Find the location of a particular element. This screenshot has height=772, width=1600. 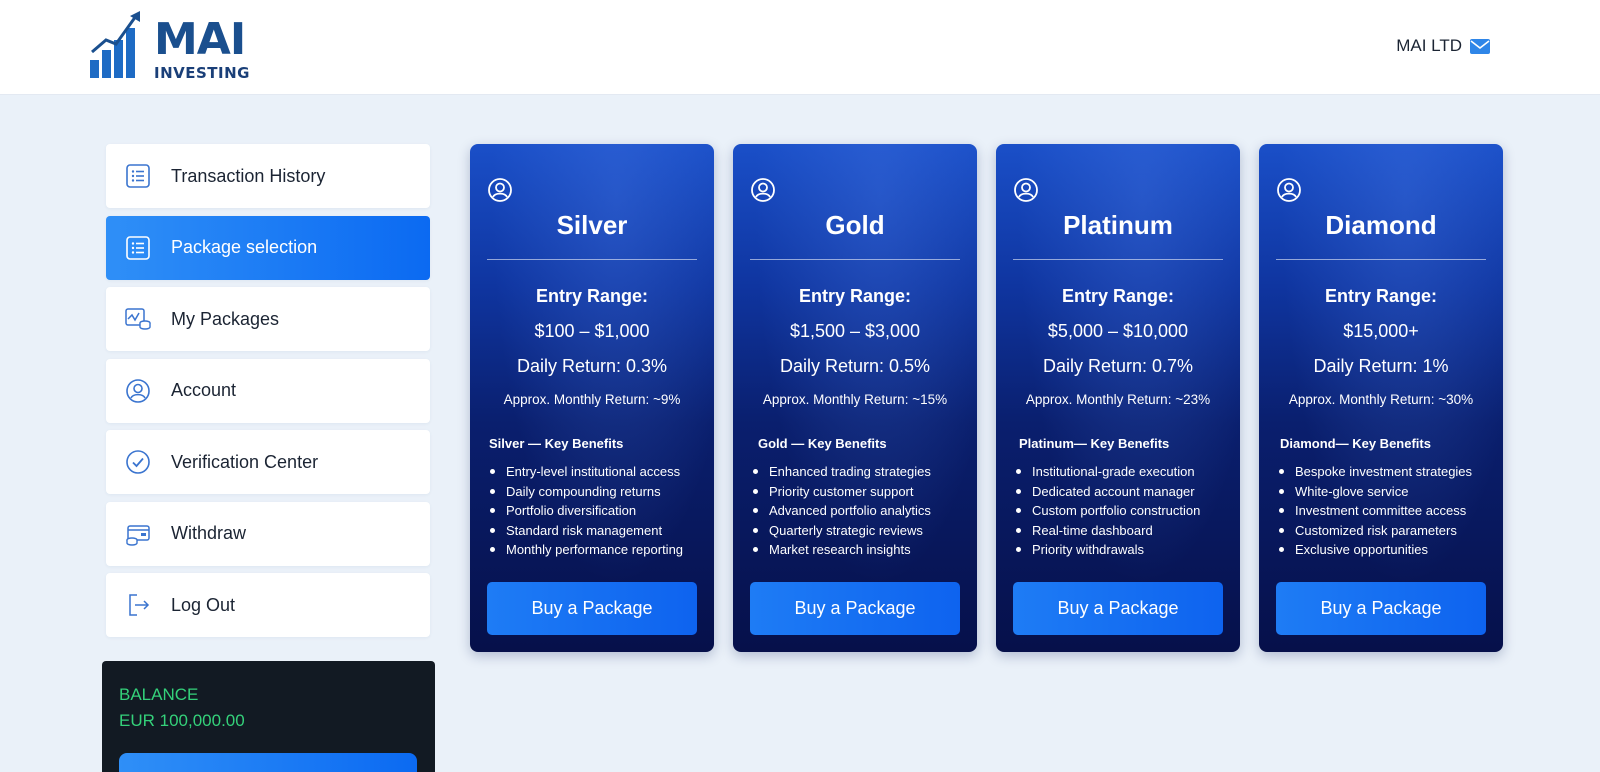

benefit-item: Daily compounding returns is located at coordinates (586, 492).